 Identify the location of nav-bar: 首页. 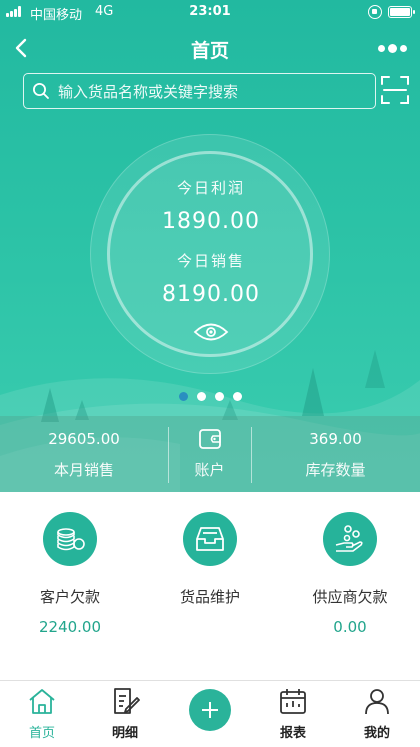
(210, 48).